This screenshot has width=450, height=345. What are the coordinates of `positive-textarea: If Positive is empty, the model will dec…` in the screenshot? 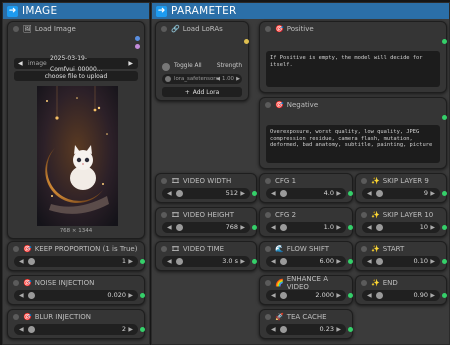 It's located at (353, 69).